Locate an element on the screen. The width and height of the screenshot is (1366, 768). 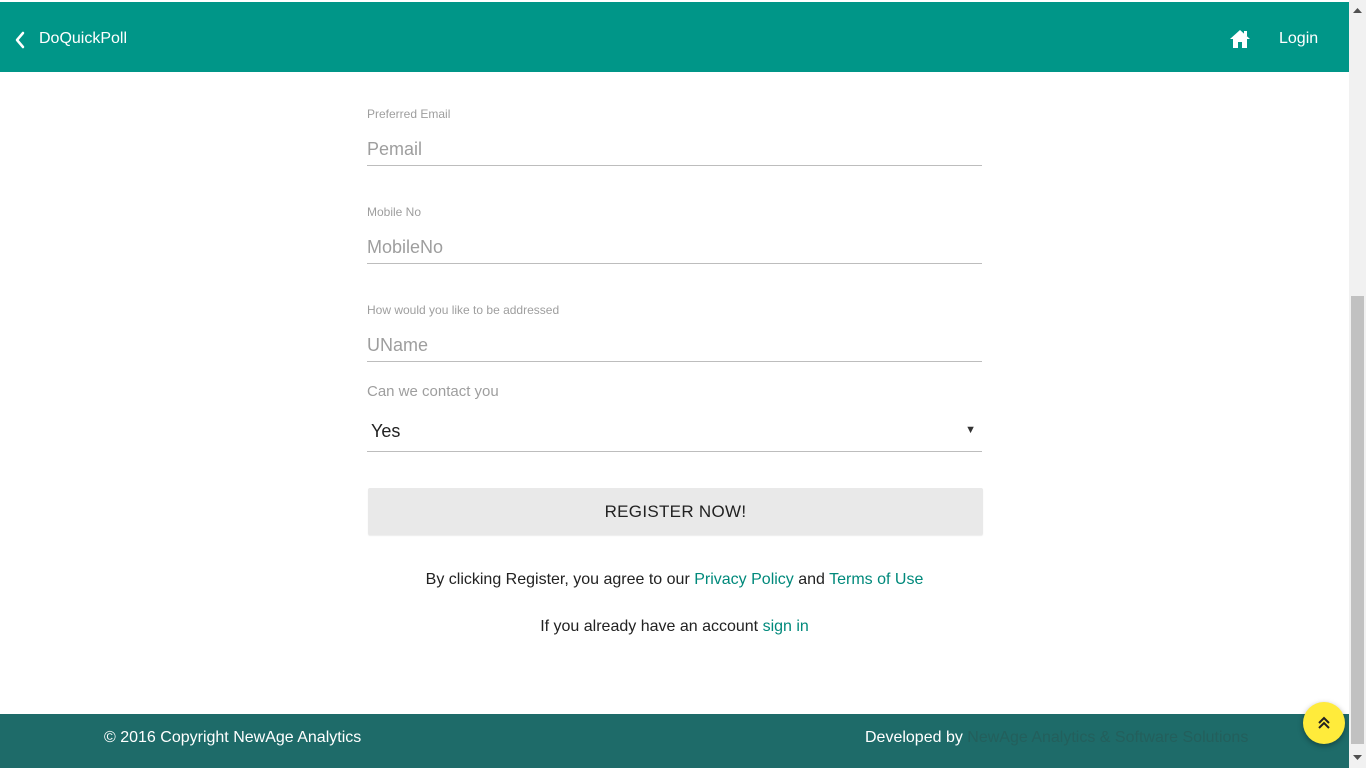
app-title: DoQuickPoll is located at coordinates (83, 39).